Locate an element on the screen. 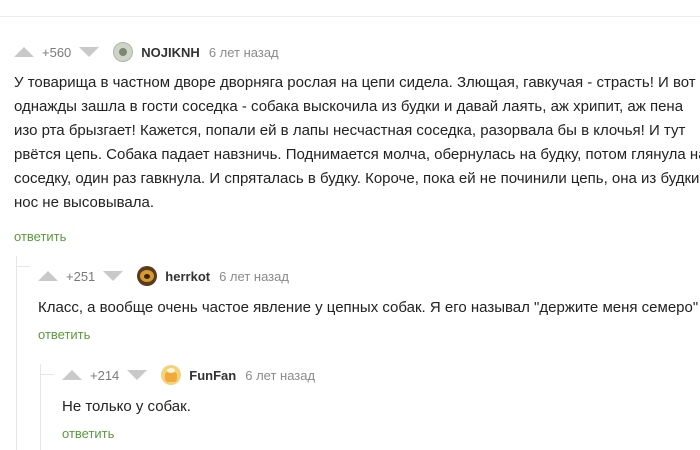 The image size is (700, 450). comment-header: +560 NOJIKNH 6 лет назад is located at coordinates (146, 52).